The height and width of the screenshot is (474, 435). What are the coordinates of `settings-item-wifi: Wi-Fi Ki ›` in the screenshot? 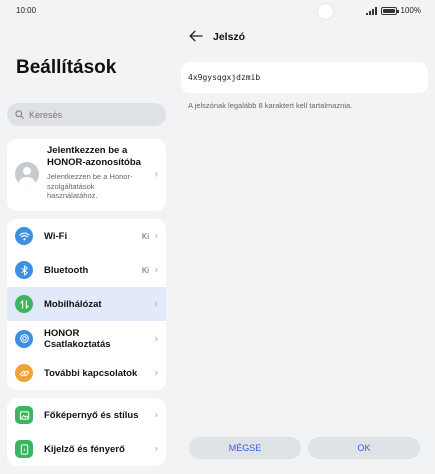 It's located at (86, 236).